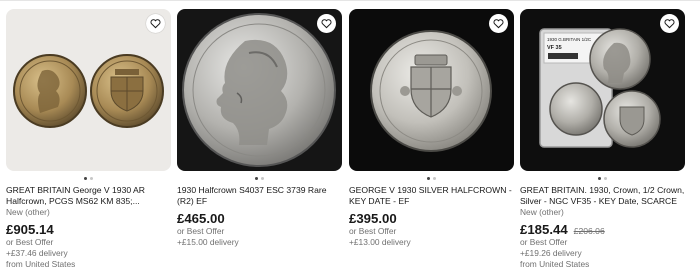 Image resolution: width=700 pixels, height=273 pixels. What do you see at coordinates (569, 39) in the screenshot?
I see `slab-label: 1930 G.BRITAIN 1/2C` at bounding box center [569, 39].